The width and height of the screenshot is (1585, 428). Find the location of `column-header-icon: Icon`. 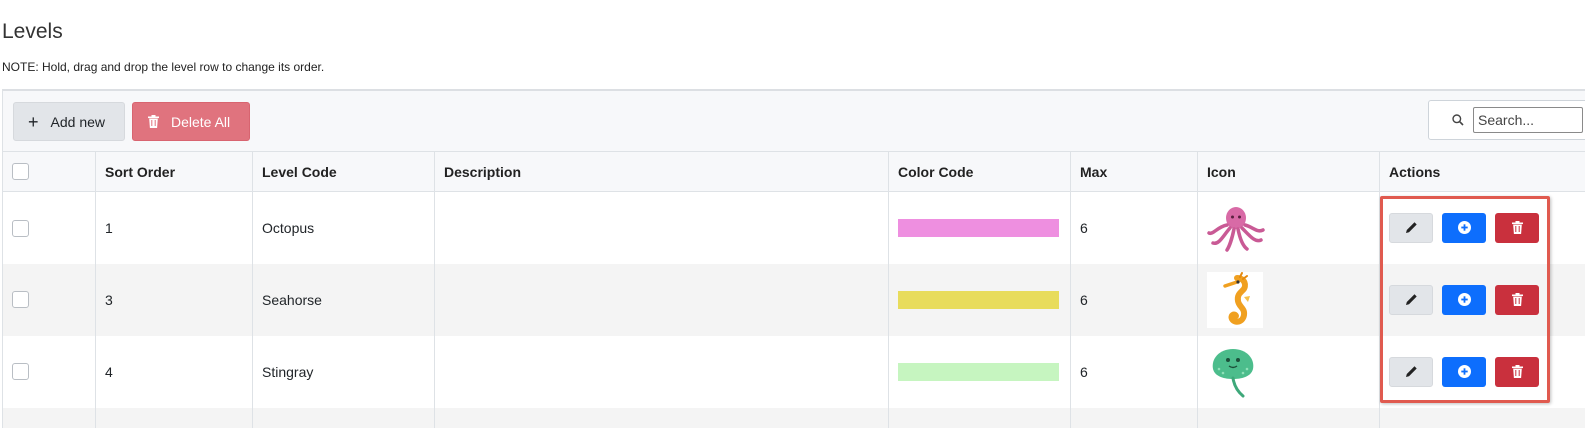

column-header-icon: Icon is located at coordinates (1289, 172).